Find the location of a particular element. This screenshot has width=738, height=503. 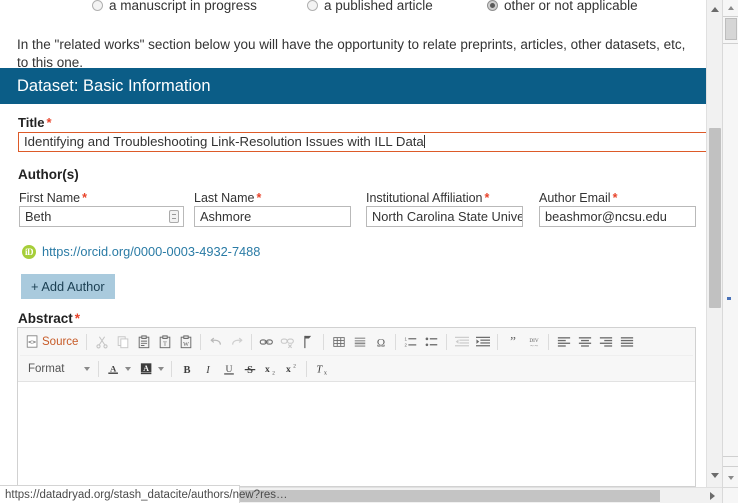

svg-text: 2 is located at coordinates (405, 344).